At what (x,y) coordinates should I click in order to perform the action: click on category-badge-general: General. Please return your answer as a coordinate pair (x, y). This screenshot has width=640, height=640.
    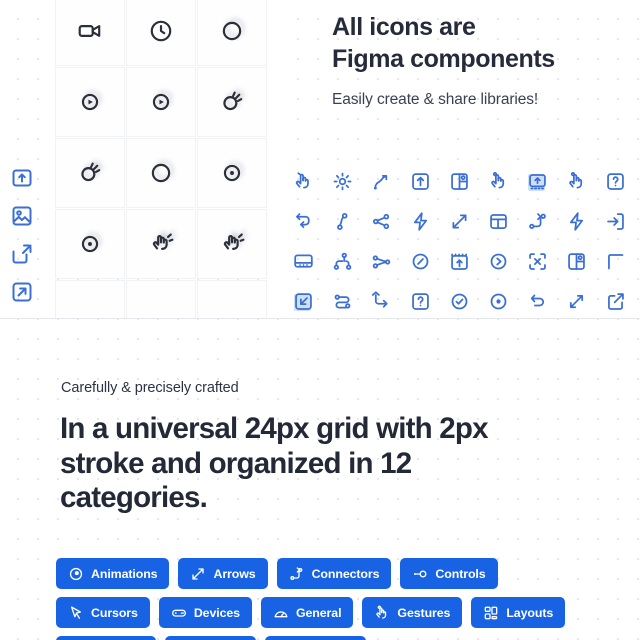
    Looking at the image, I should click on (307, 612).